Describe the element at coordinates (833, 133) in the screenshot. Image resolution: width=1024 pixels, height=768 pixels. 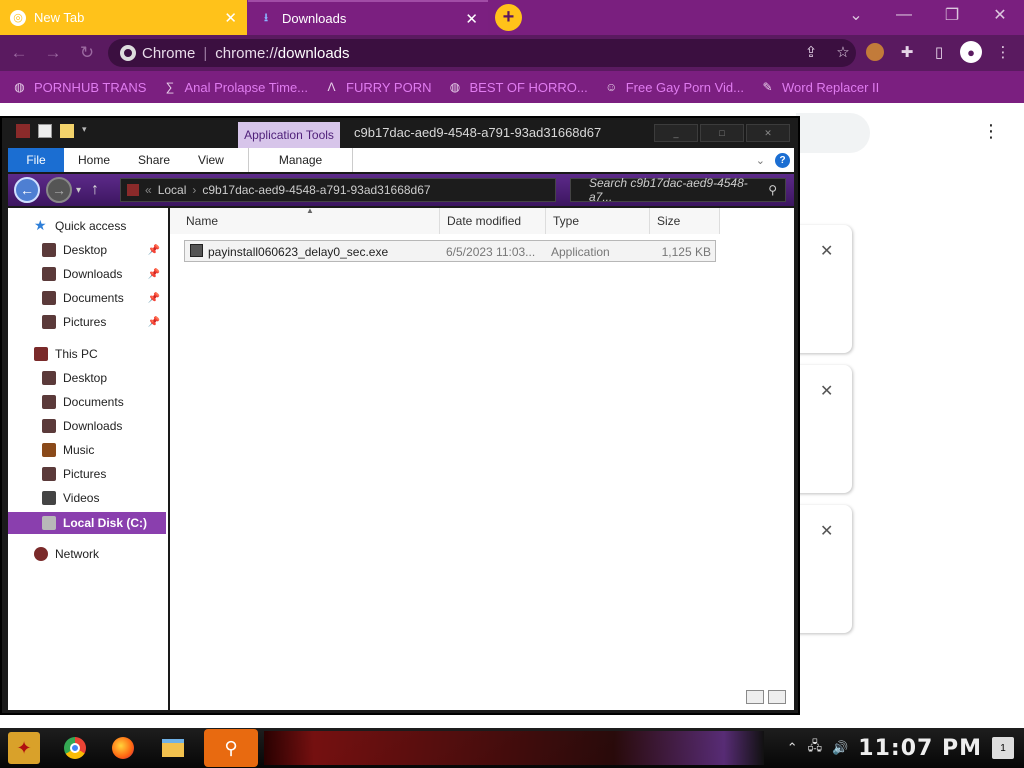
I see `downloads-search-field` at that location.